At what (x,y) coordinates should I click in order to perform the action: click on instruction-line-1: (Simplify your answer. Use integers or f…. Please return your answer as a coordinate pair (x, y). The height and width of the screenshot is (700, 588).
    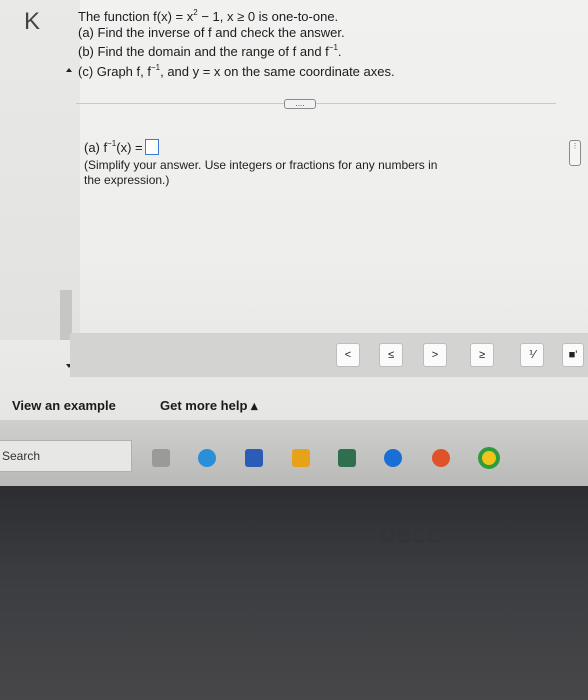
    Looking at the image, I should click on (261, 165).